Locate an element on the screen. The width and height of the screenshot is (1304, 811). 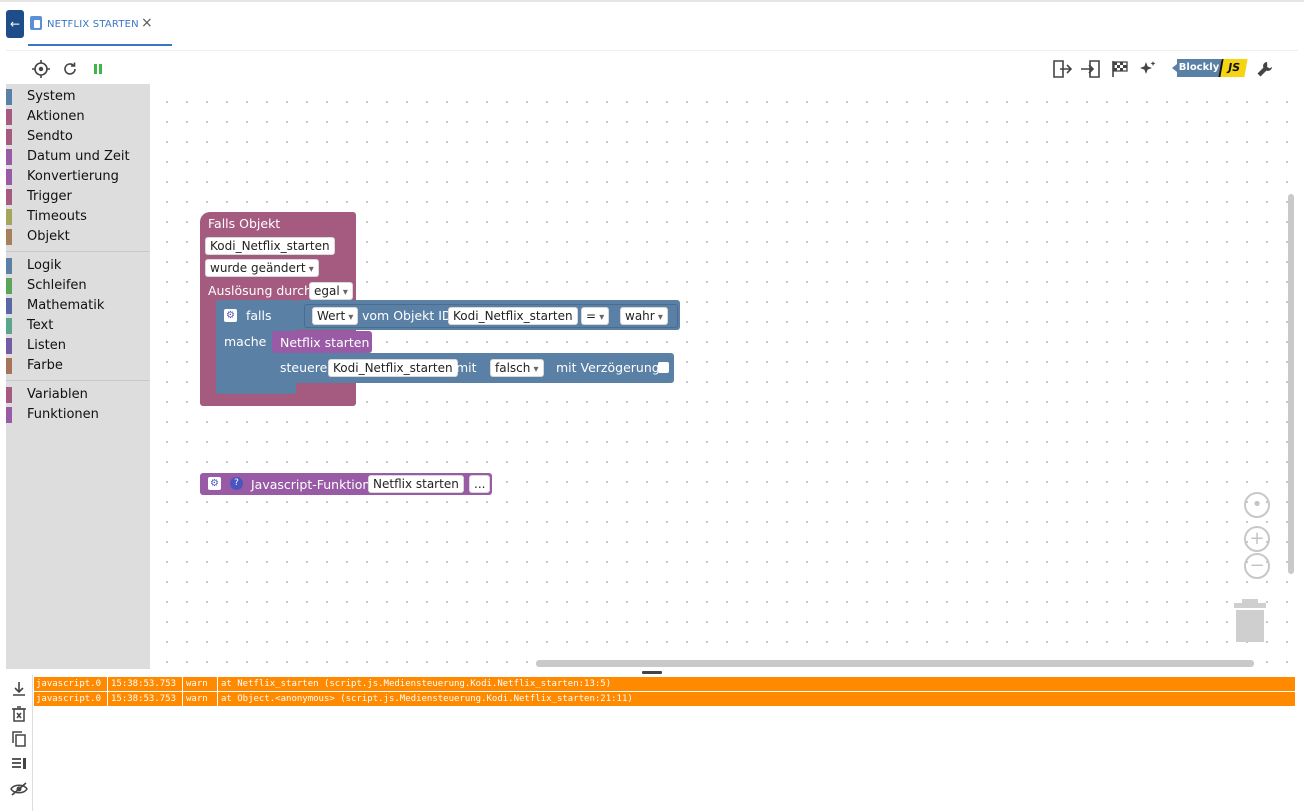
export-icon is located at coordinates (1062, 69).